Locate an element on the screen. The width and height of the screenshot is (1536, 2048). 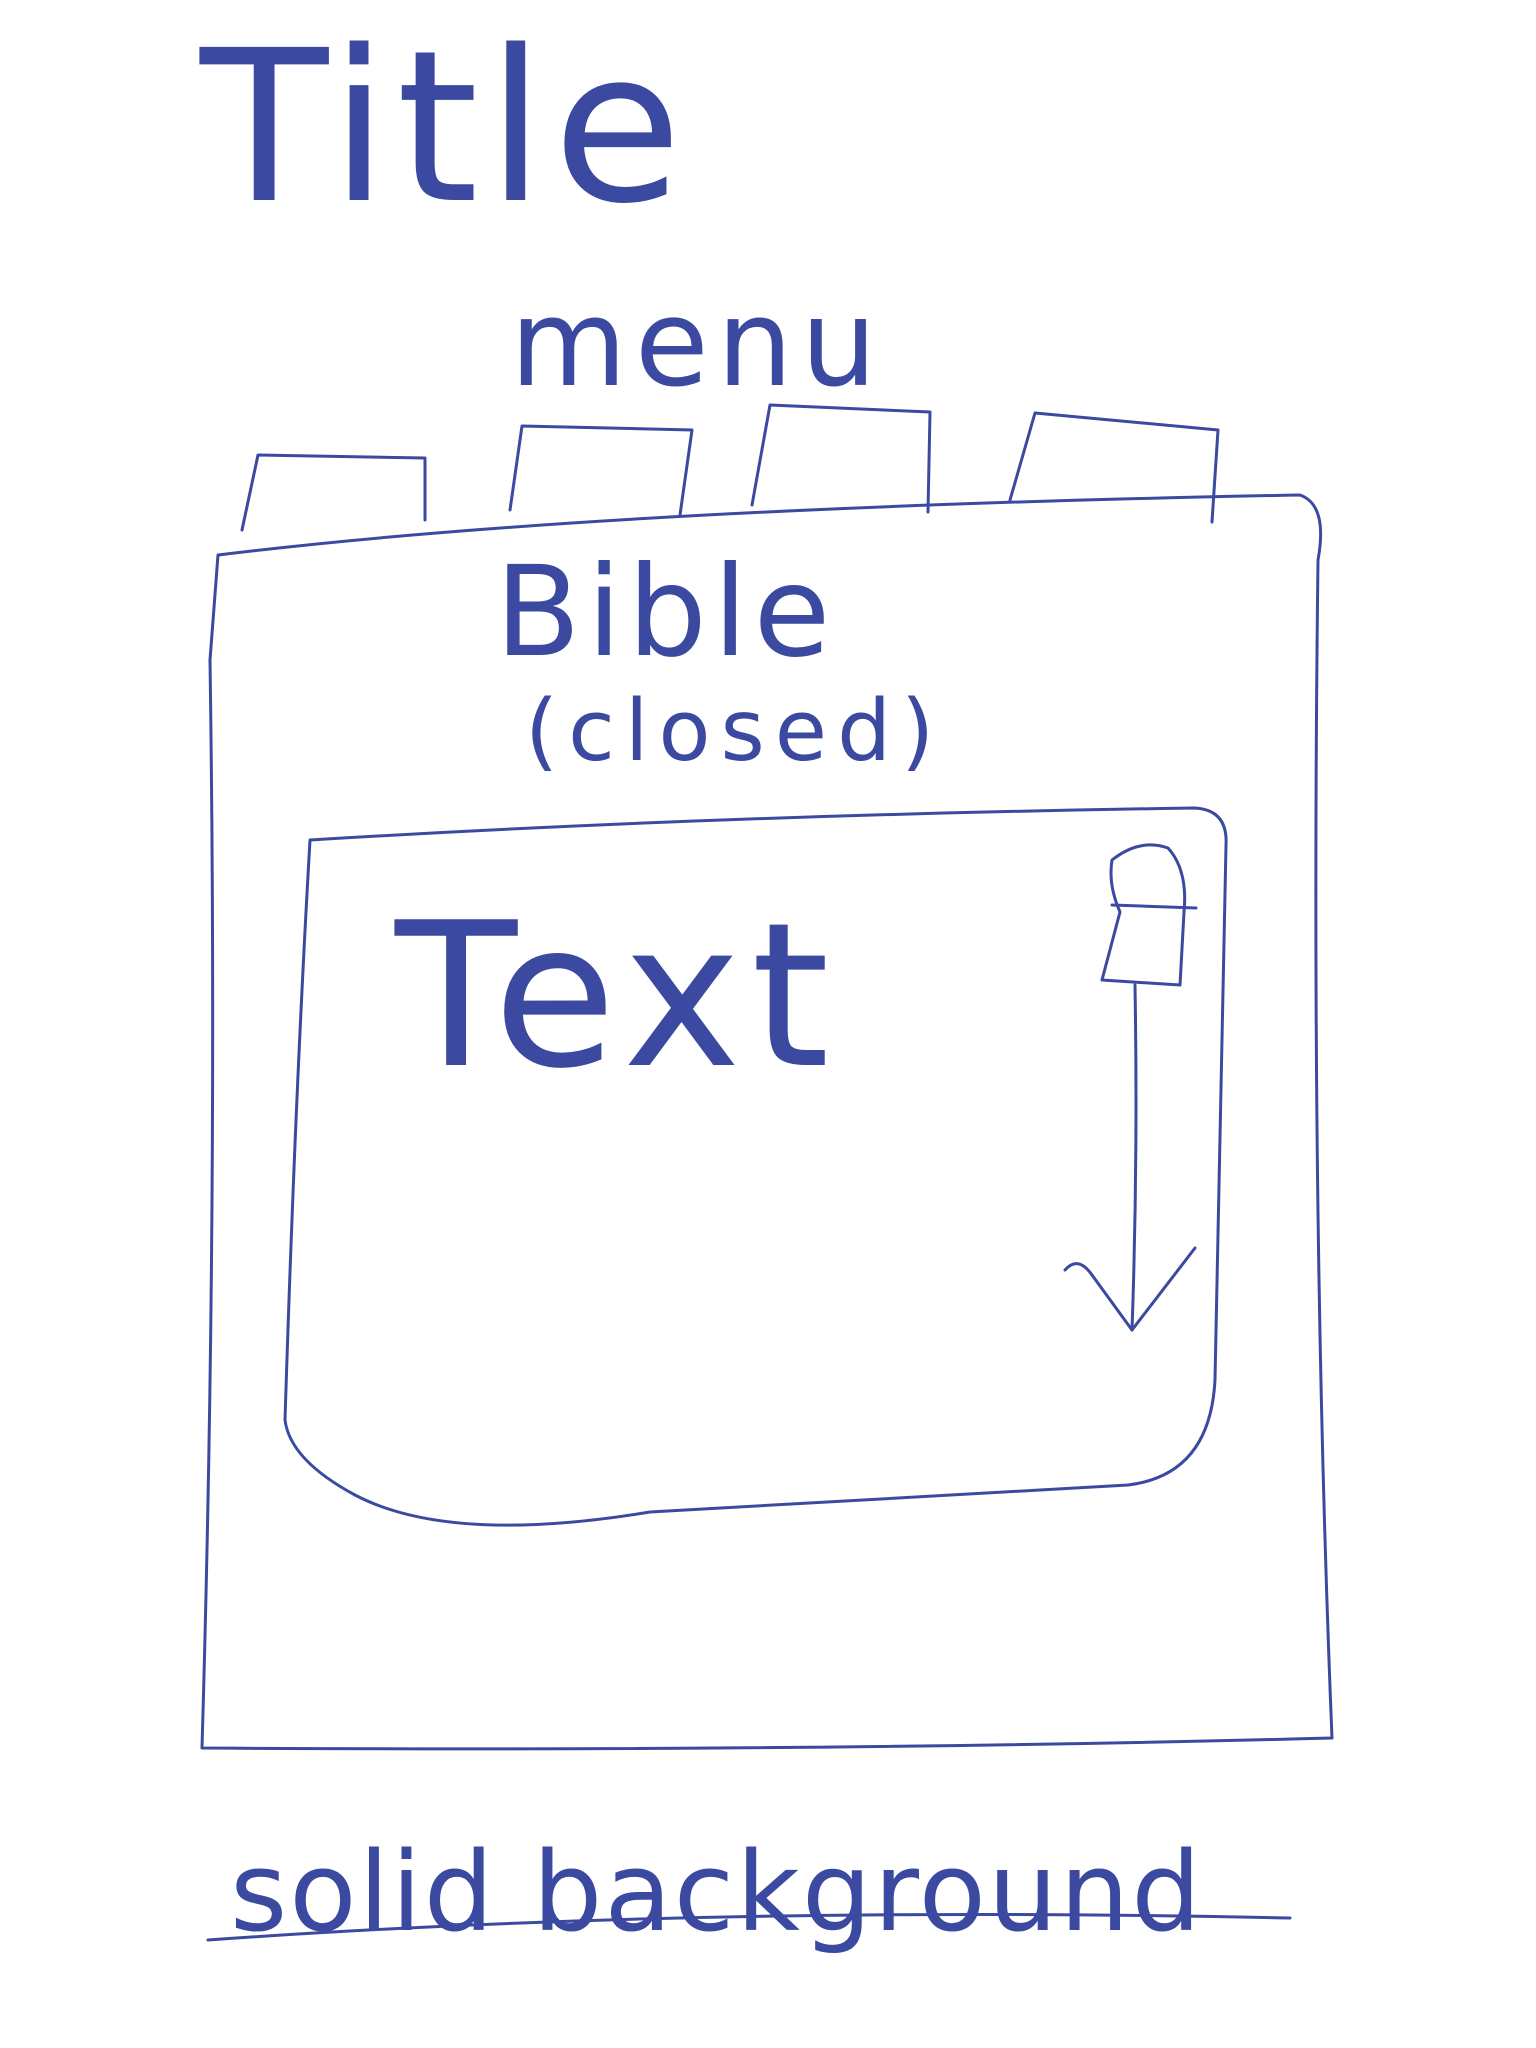
book-status-note: (closed) is located at coordinates (734, 731).